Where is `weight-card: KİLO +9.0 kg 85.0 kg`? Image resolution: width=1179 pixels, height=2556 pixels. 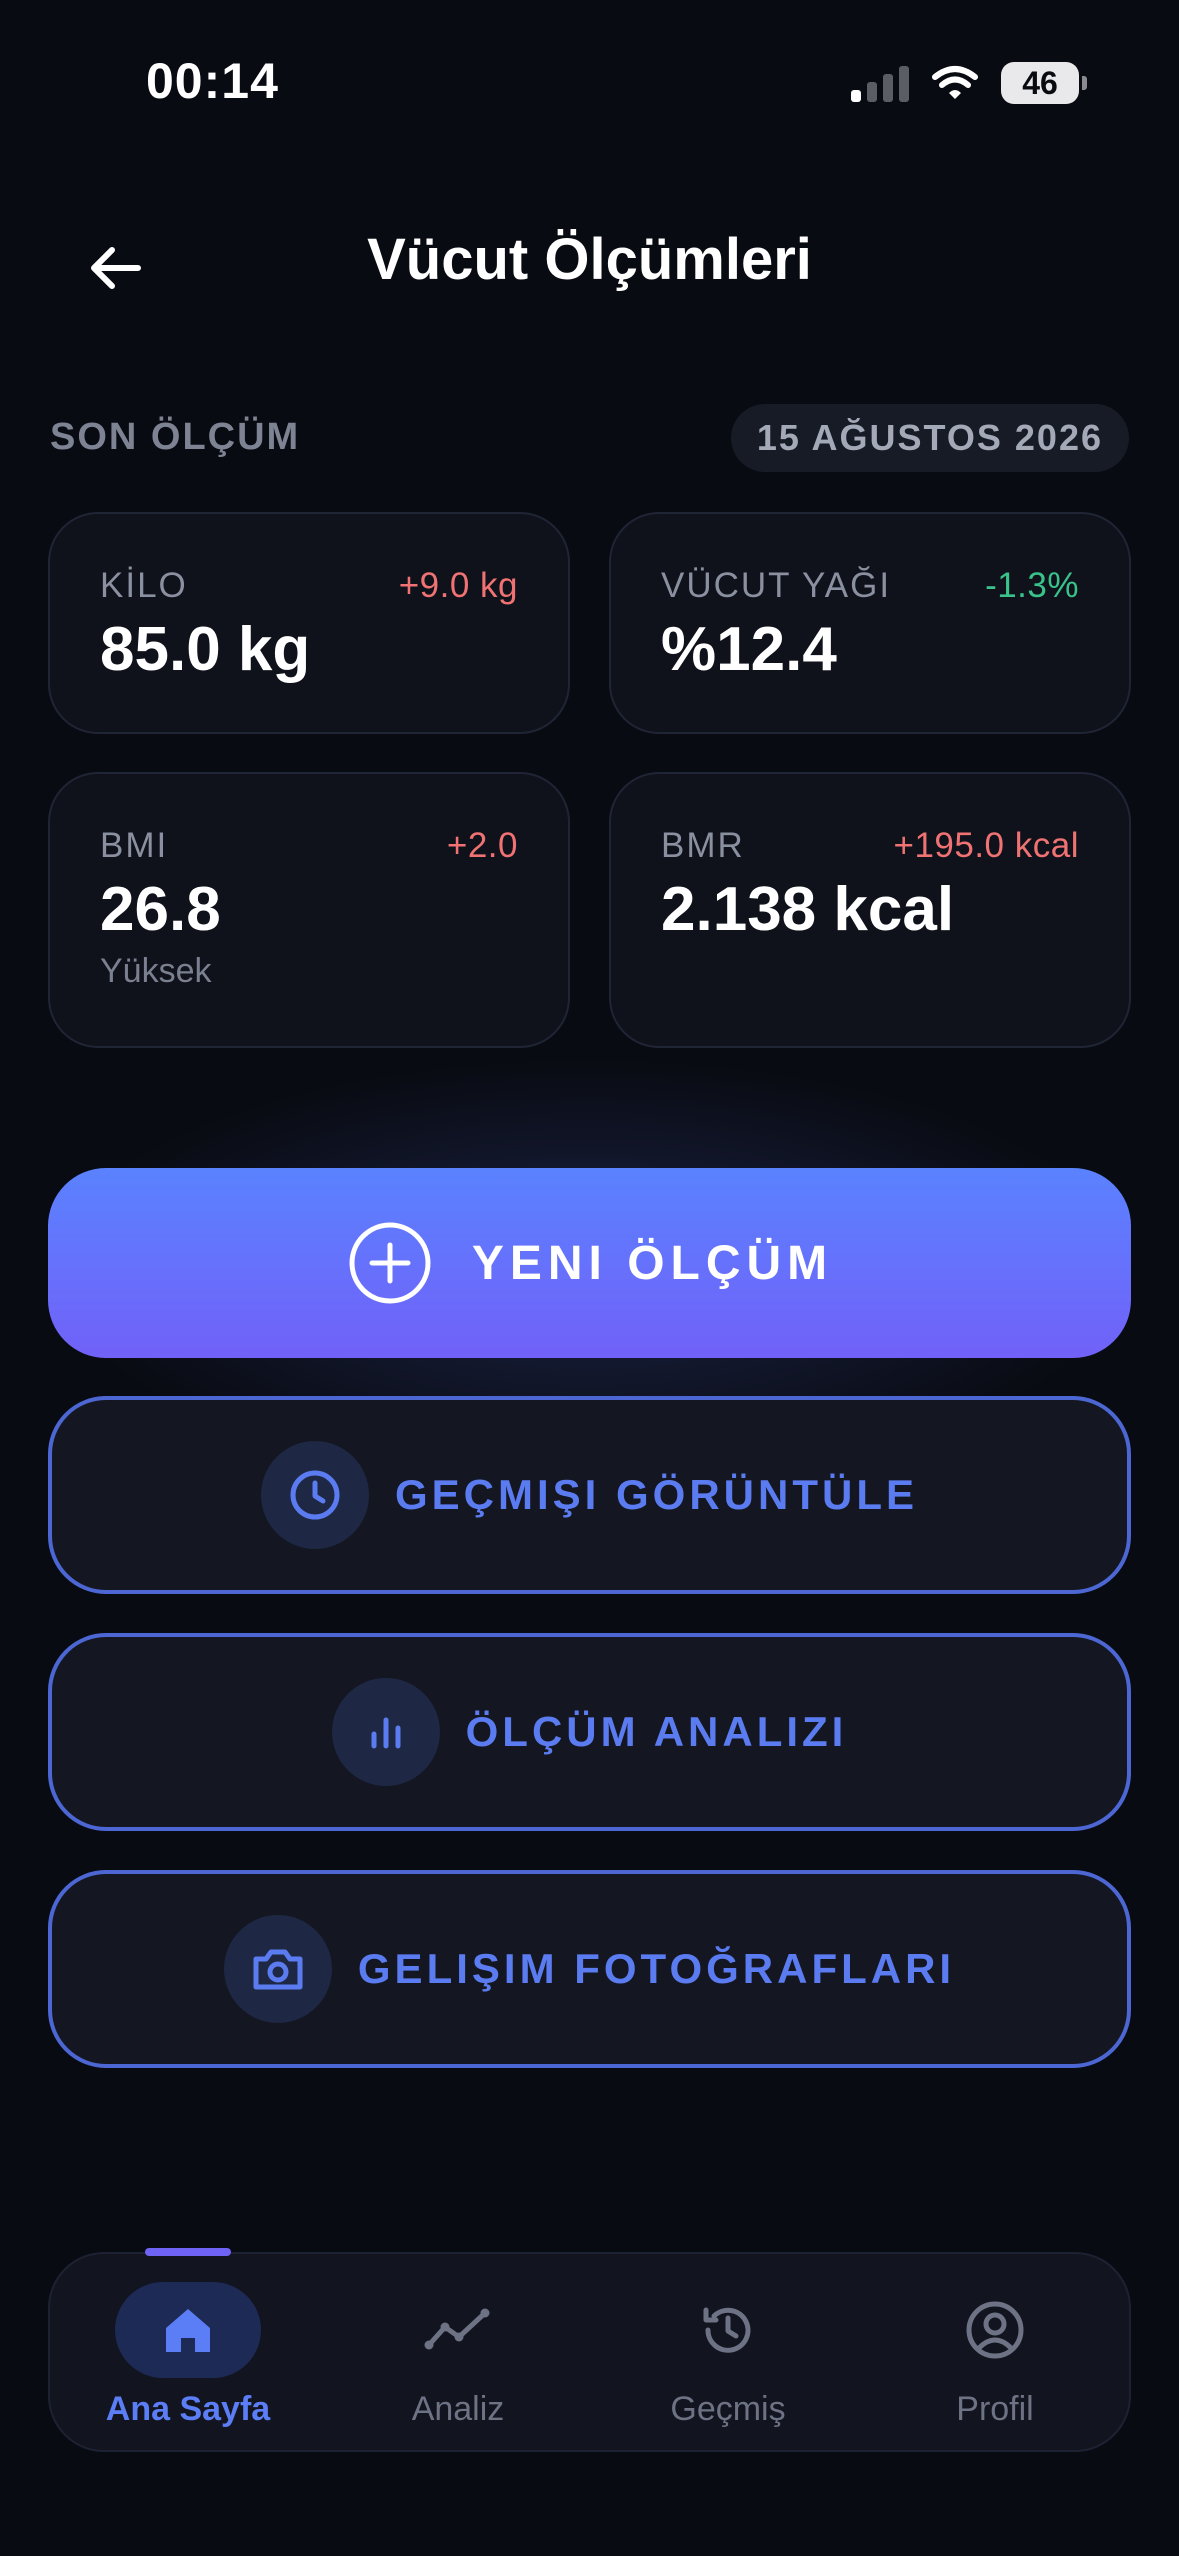 weight-card: KİLO +9.0 kg 85.0 kg is located at coordinates (309, 623).